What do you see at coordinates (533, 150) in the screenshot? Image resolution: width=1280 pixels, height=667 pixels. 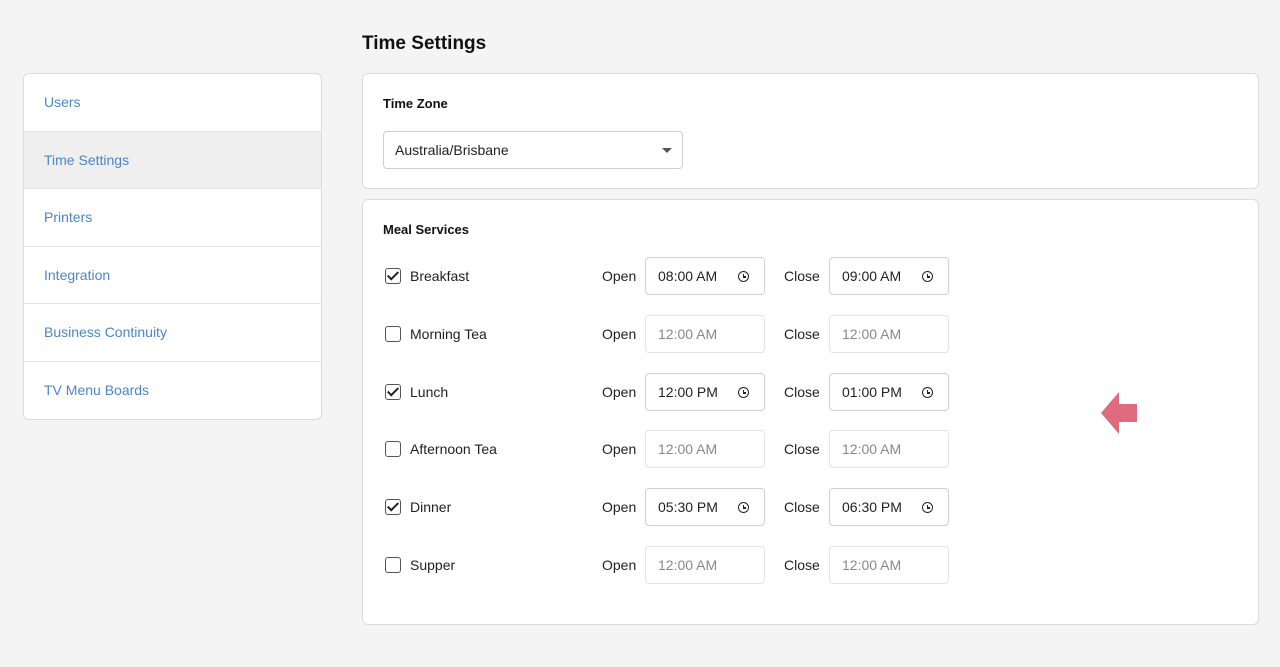 I see `time-zone-select: Australia/Brisbane` at bounding box center [533, 150].